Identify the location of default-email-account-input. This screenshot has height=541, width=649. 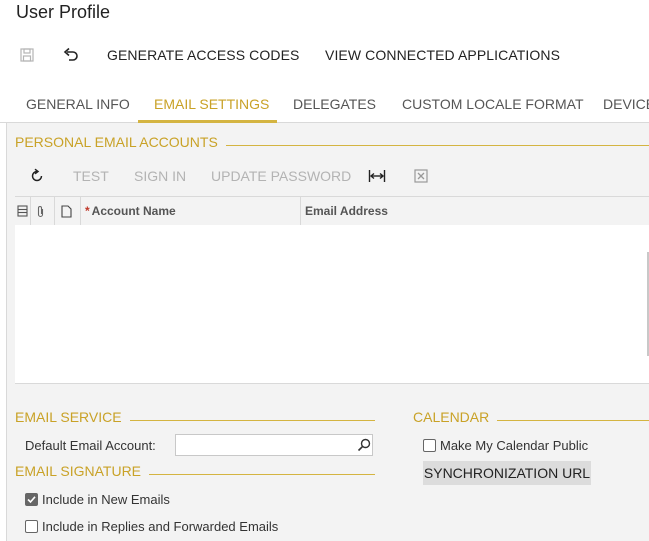
(274, 445).